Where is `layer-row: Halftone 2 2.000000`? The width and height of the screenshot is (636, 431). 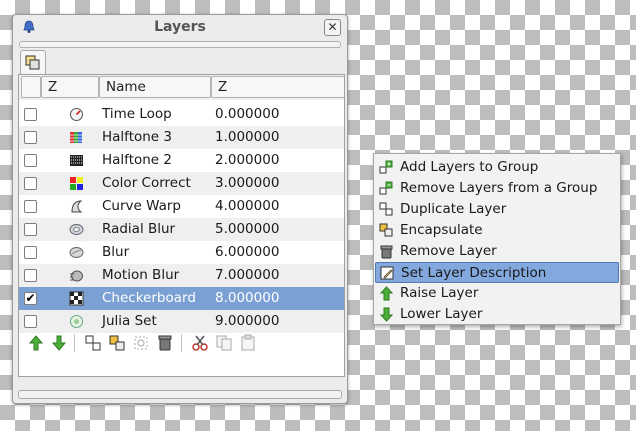 layer-row: Halftone 2 2.000000 is located at coordinates (181, 160).